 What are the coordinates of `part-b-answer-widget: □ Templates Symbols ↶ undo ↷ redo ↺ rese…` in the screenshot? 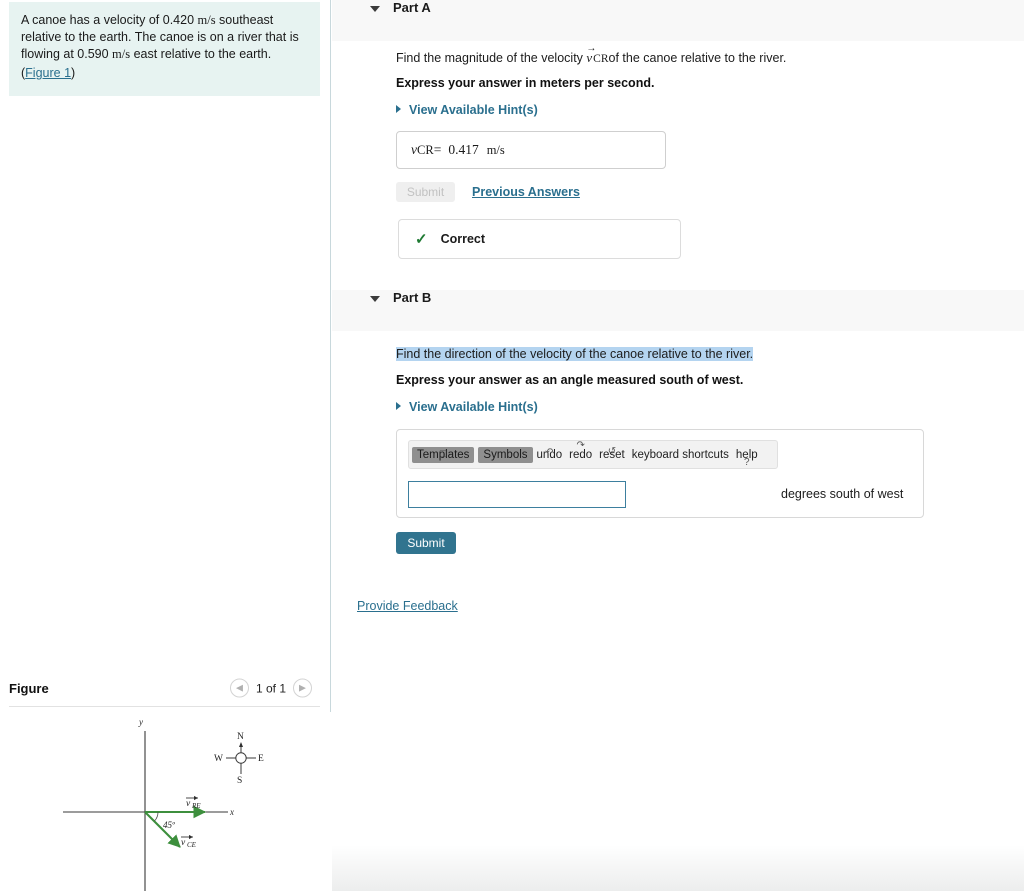 It's located at (660, 473).